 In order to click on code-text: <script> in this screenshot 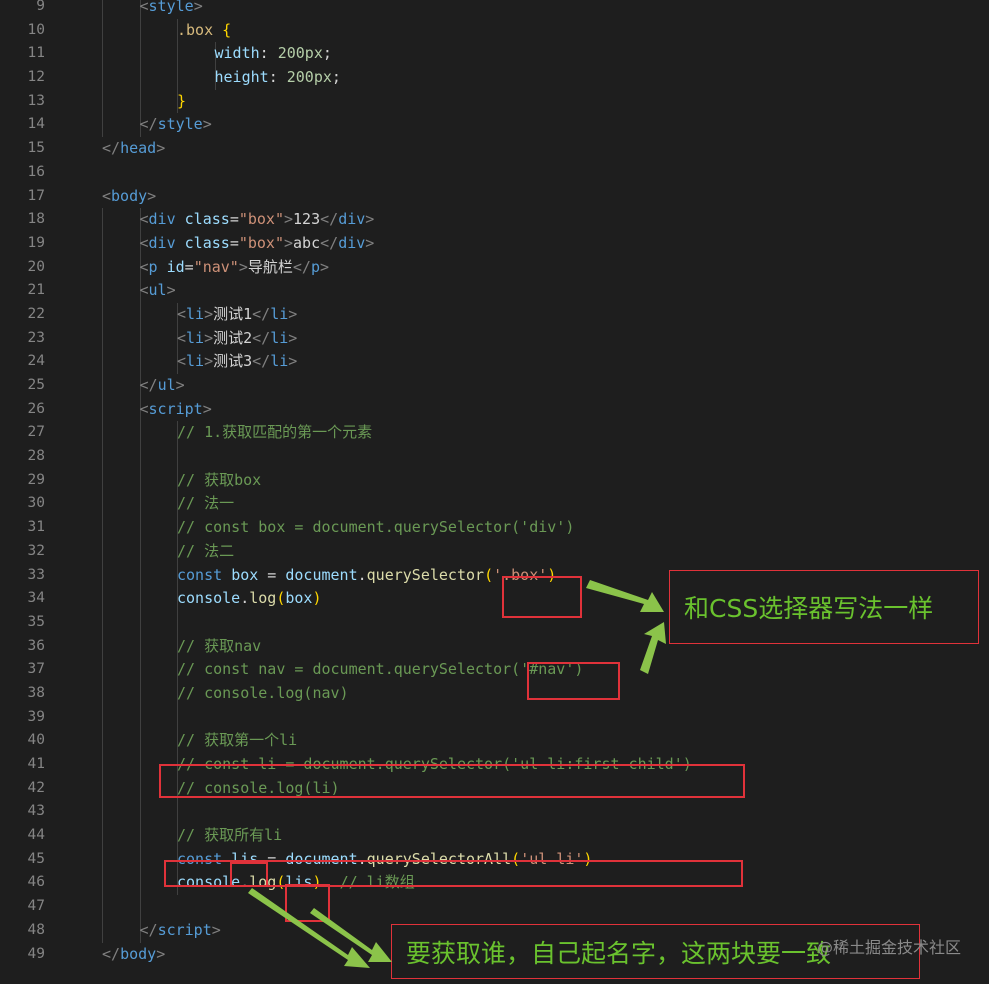, I will do `click(176, 410)`.